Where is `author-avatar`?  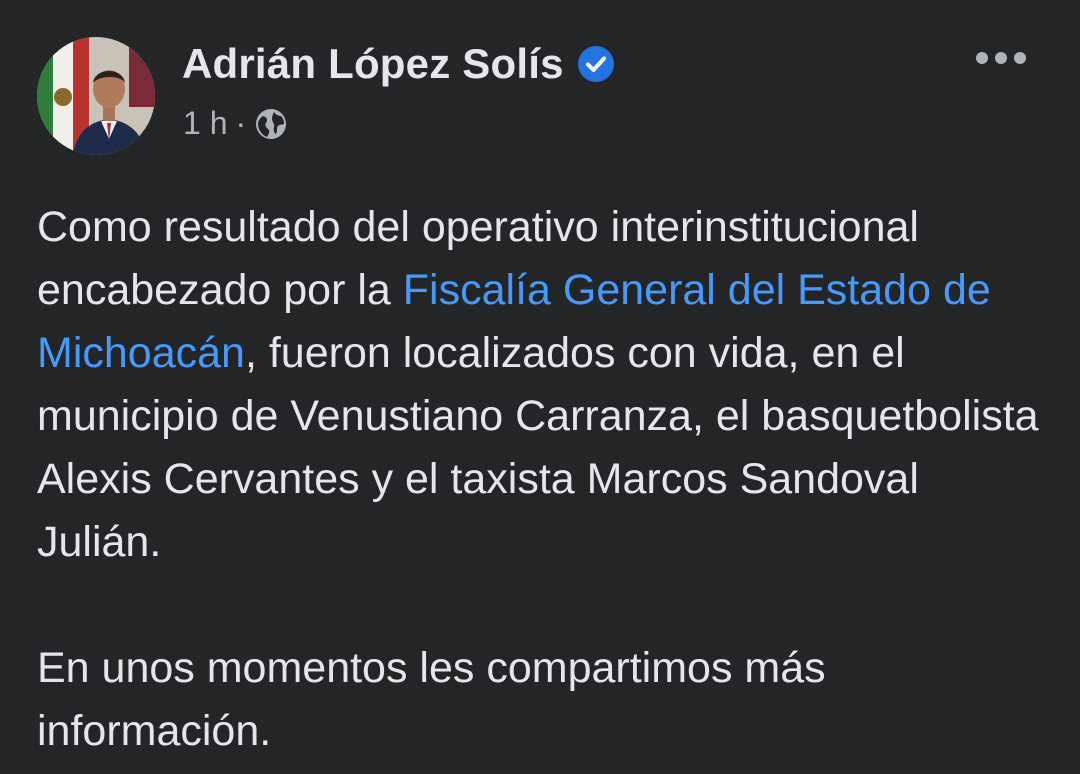
author-avatar is located at coordinates (96, 96).